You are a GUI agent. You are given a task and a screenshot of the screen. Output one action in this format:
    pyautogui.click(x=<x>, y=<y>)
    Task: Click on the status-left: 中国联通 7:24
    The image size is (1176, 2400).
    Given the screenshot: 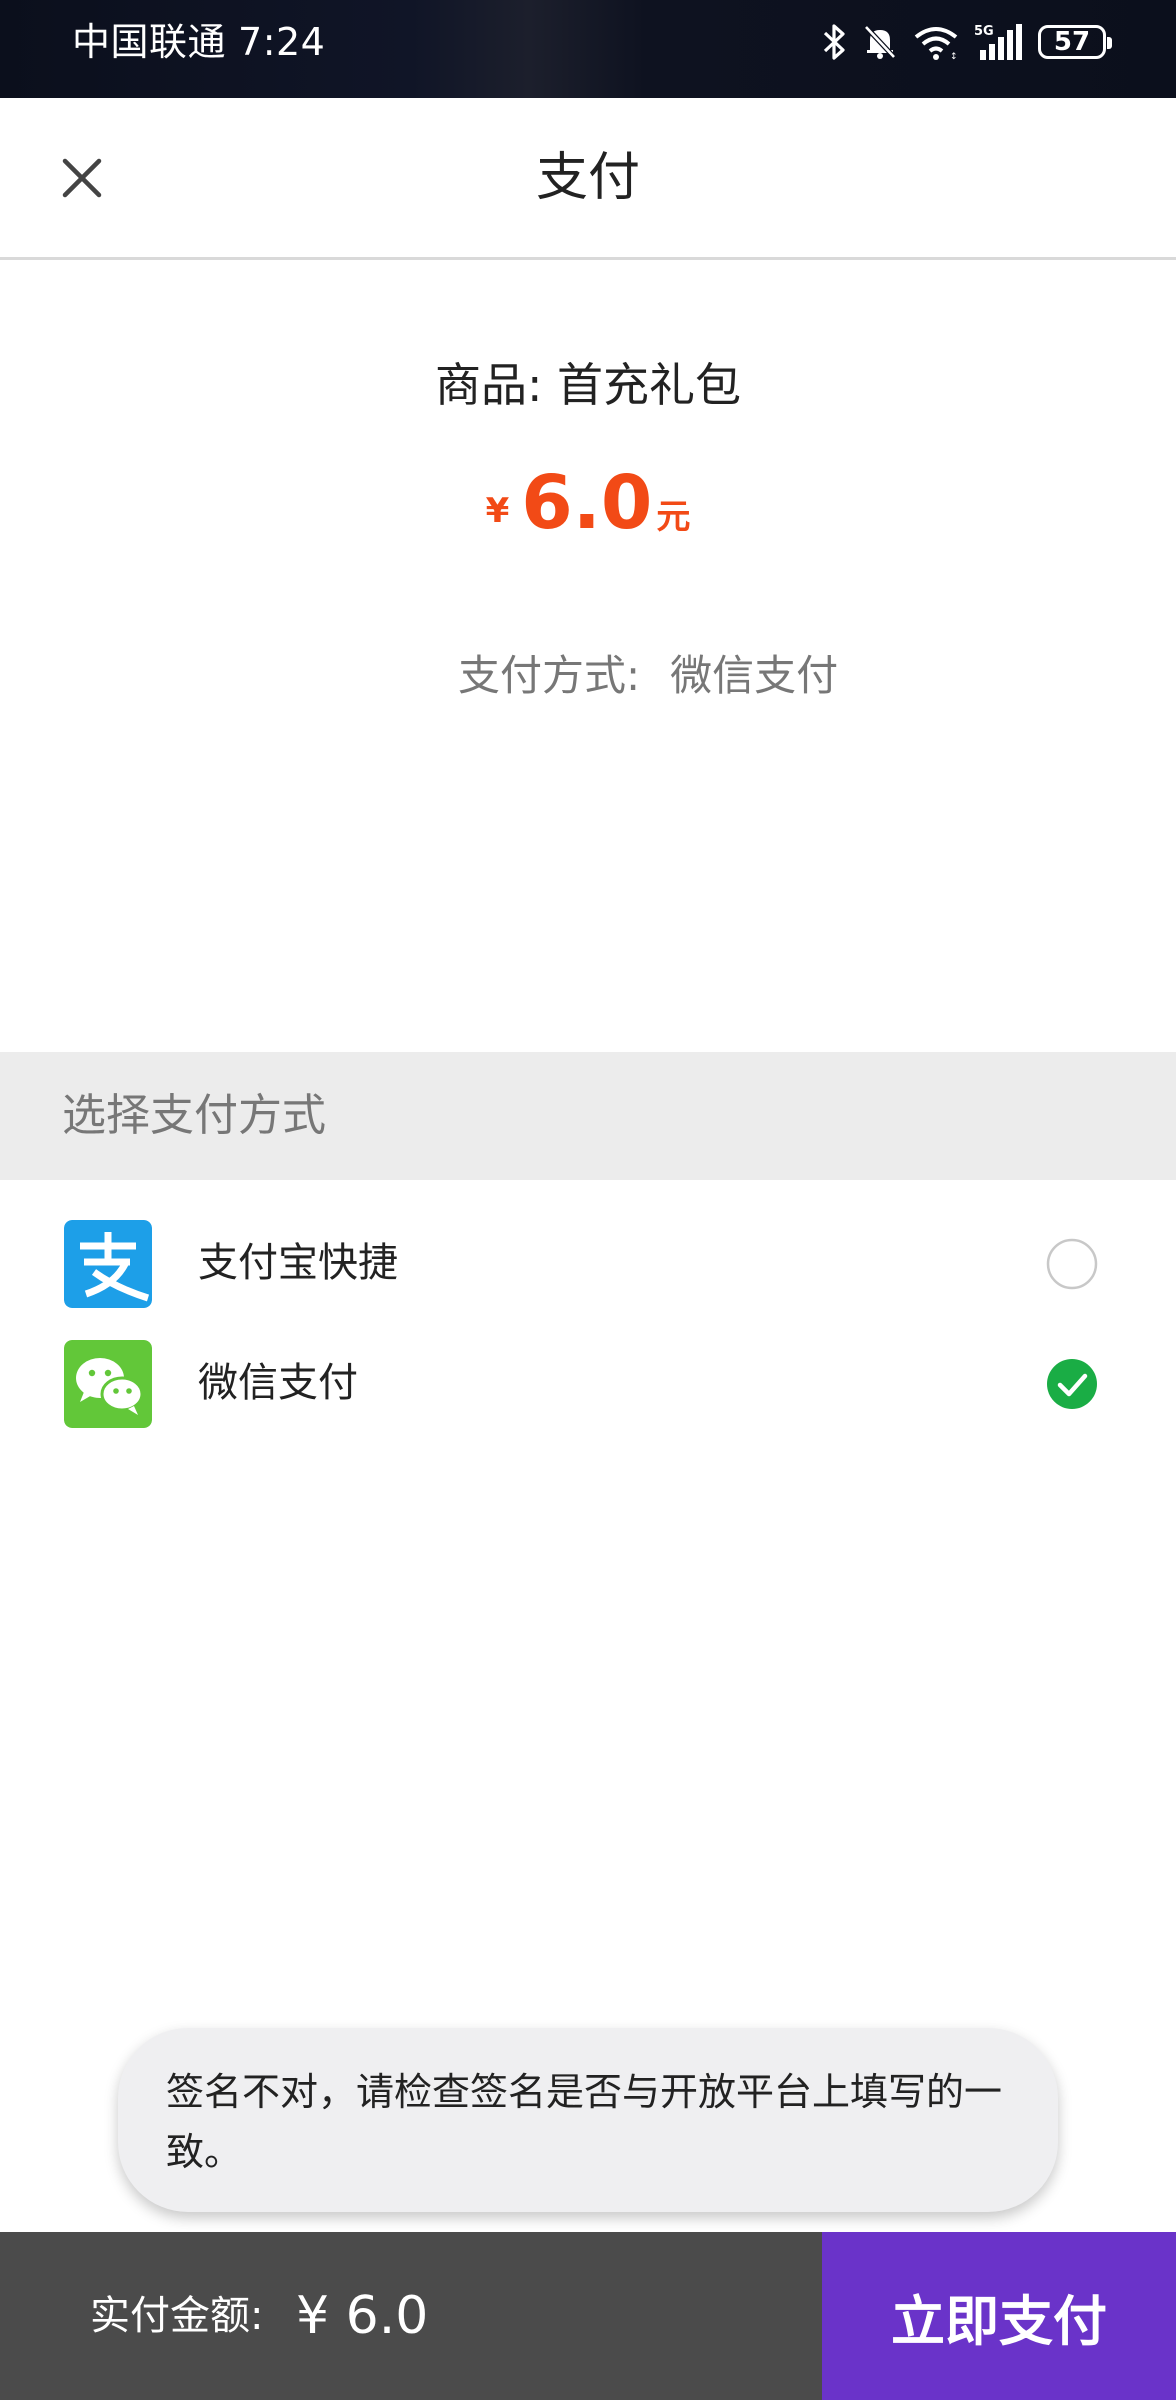 What is the action you would take?
    pyautogui.click(x=198, y=42)
    